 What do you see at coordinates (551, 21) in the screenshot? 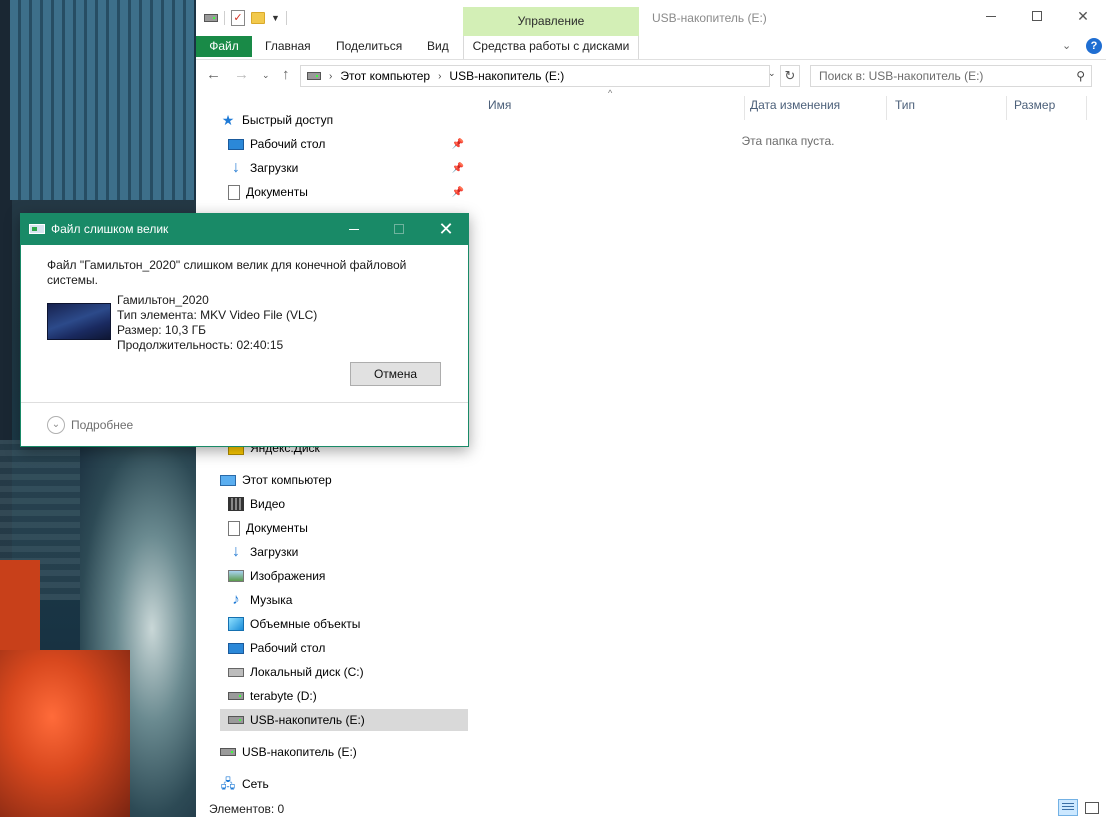
I see `context-tab-group-manage: Управление` at bounding box center [551, 21].